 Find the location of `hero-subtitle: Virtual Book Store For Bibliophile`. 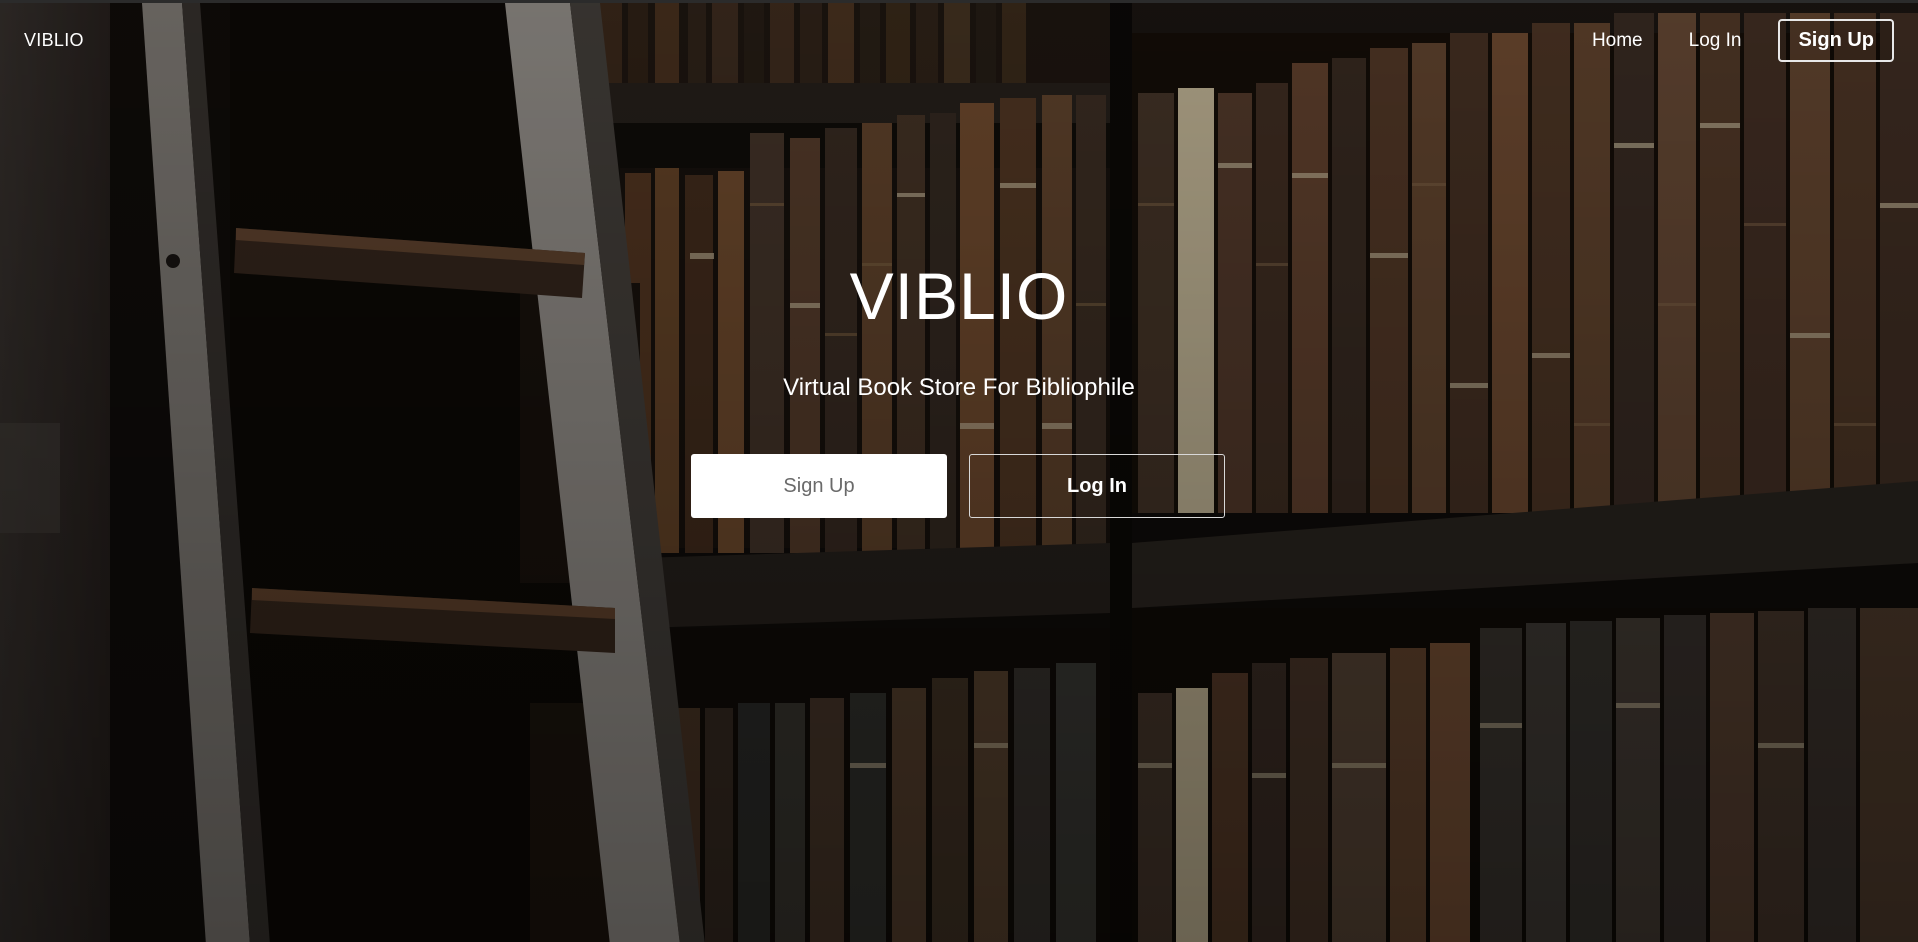

hero-subtitle: Virtual Book Store For Bibliophile is located at coordinates (959, 387).